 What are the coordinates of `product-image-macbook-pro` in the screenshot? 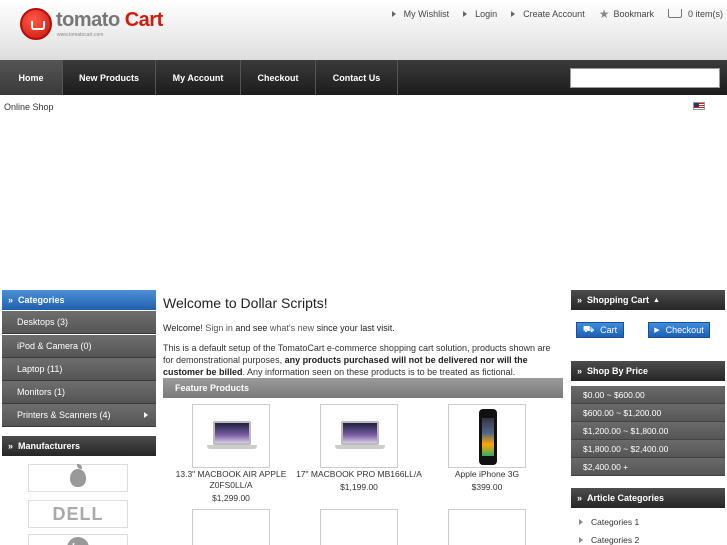 It's located at (359, 436).